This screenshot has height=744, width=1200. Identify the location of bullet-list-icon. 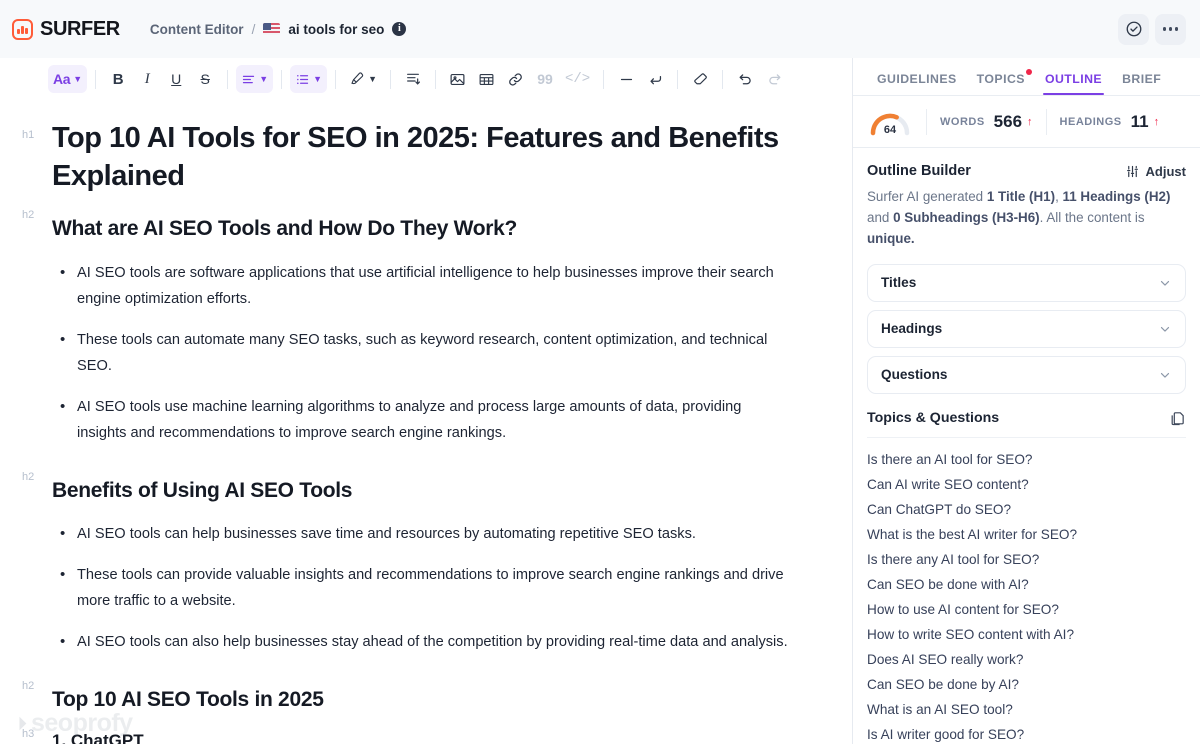
(303, 79).